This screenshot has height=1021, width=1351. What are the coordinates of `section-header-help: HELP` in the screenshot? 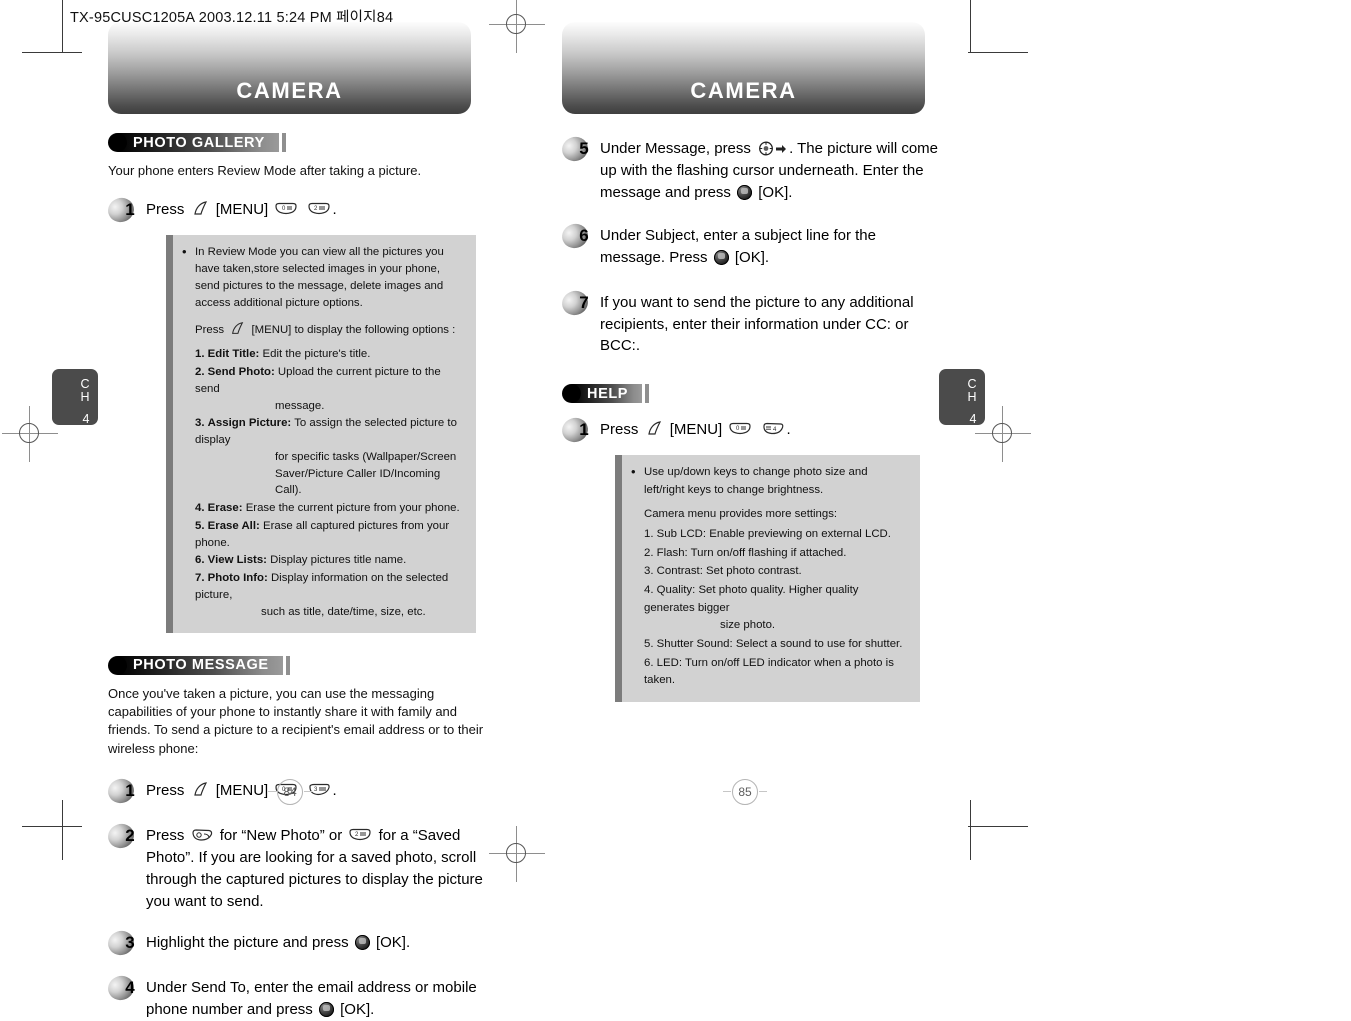 It's located at (777, 393).